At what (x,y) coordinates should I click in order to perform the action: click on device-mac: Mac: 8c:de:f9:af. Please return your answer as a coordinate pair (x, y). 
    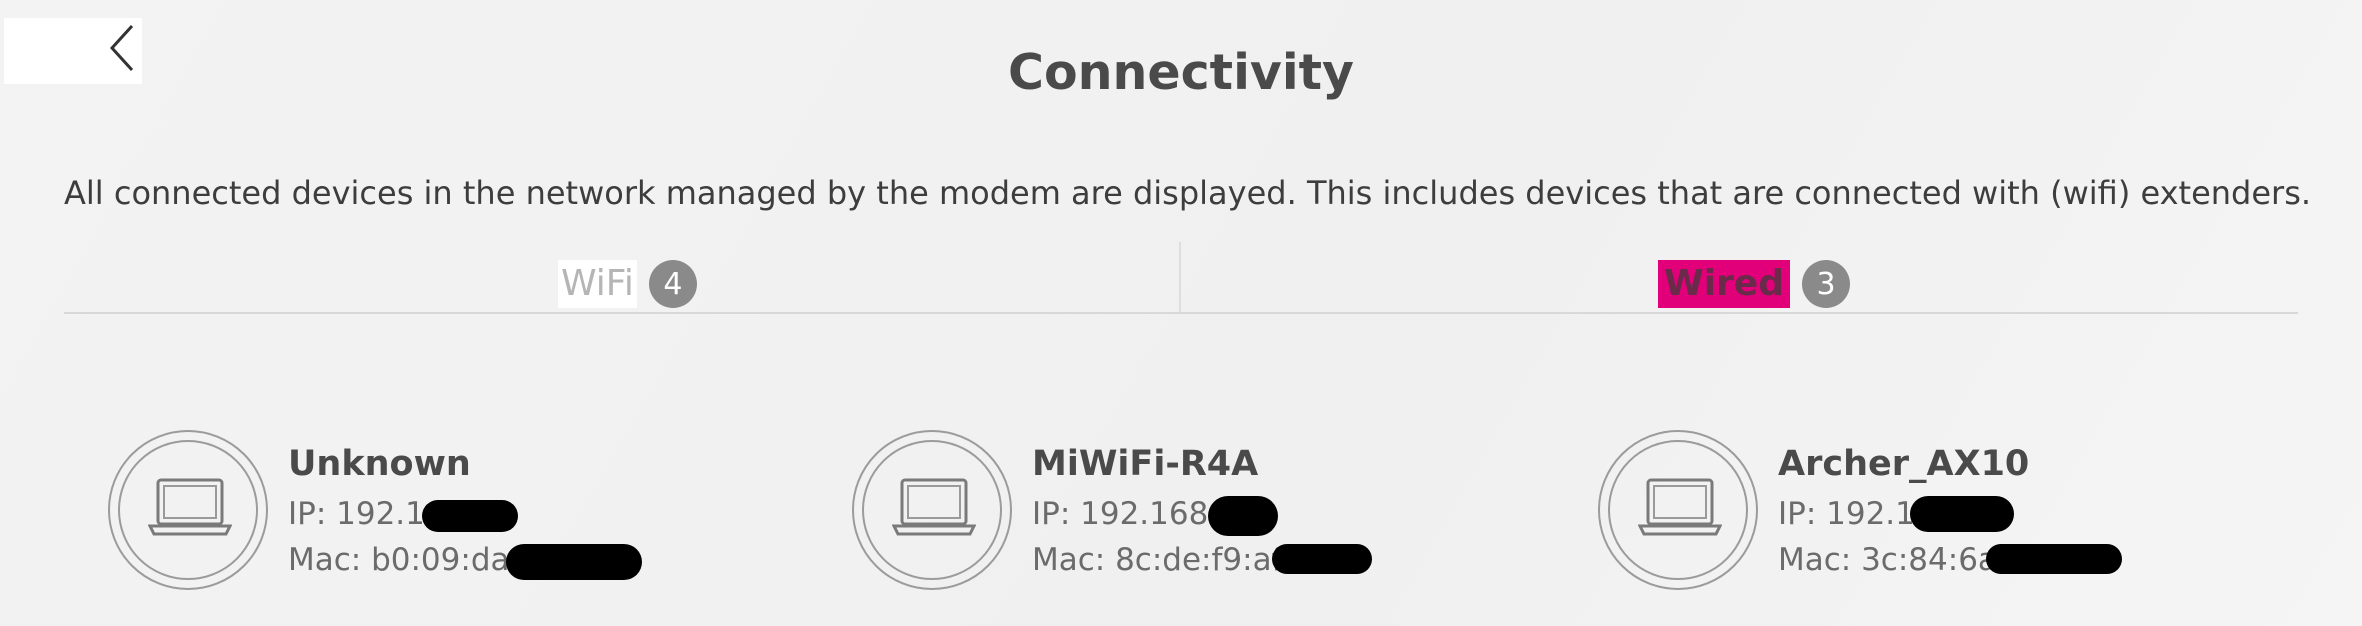
    Looking at the image, I should click on (1157, 560).